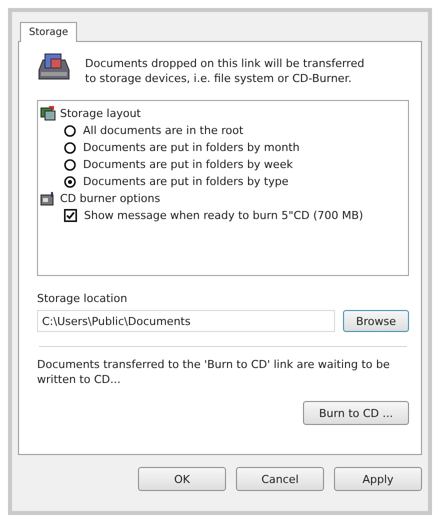 The height and width of the screenshot is (523, 440). What do you see at coordinates (224, 215) in the screenshot?
I see `option-label: Show message when ready to burn 5"CD (700 MB)` at bounding box center [224, 215].